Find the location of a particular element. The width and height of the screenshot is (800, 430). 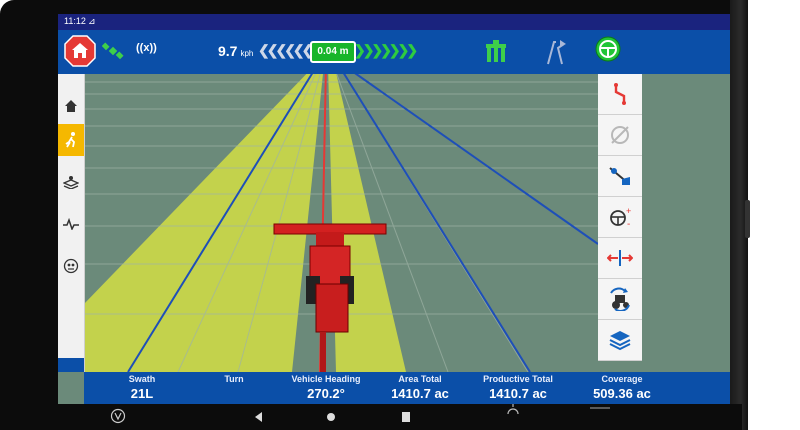

stat-vehicle-heading: Vehicle Heading 270.2° is located at coordinates (326, 387).